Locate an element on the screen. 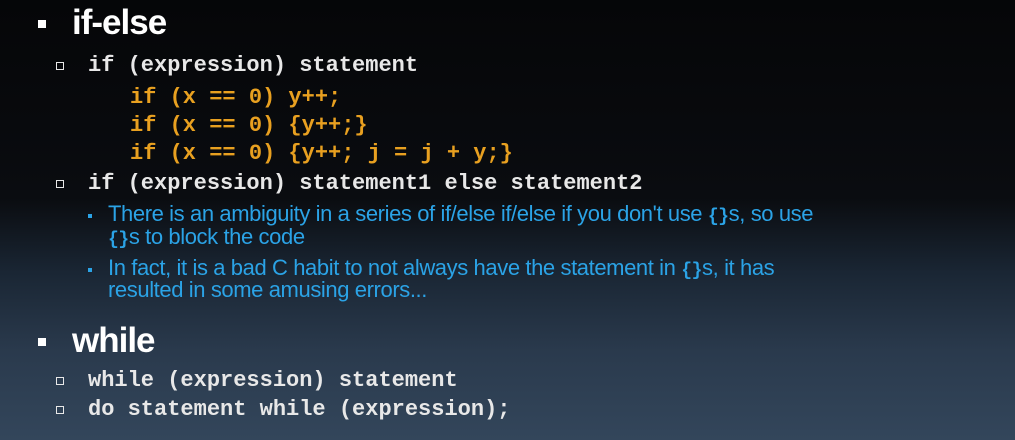 Image resolution: width=1015 pixels, height=440 pixels. heading-if-else: if-else is located at coordinates (119, 22).